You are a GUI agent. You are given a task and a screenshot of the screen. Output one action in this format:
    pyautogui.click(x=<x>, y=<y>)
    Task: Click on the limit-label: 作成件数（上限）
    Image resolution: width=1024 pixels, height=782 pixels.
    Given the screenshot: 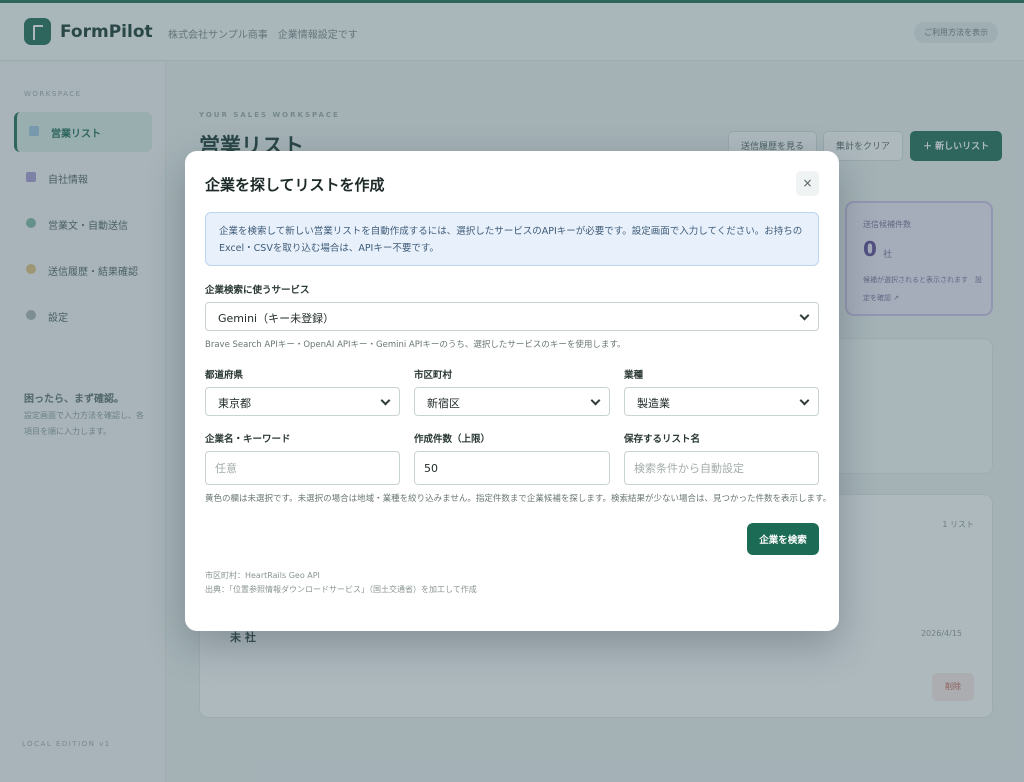 What is the action you would take?
    pyautogui.click(x=452, y=439)
    